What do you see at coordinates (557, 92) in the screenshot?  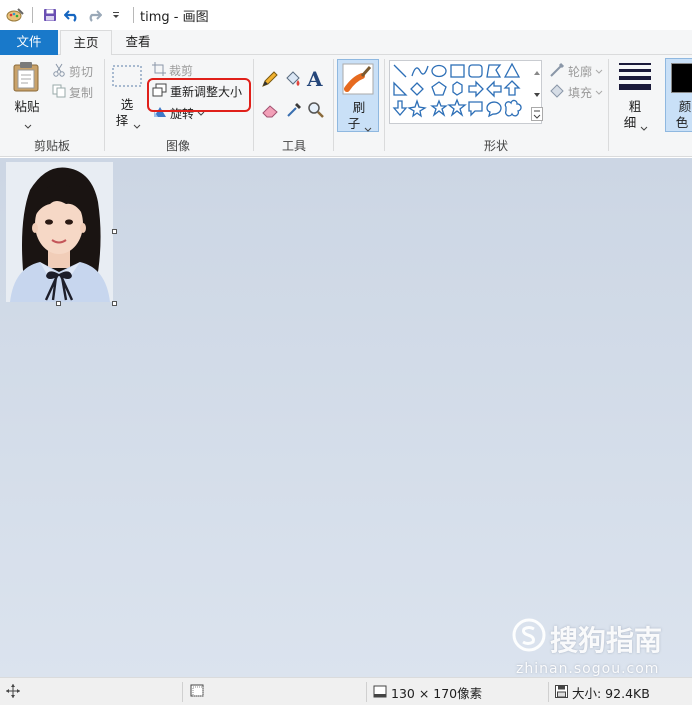 I see `fill-icon` at bounding box center [557, 92].